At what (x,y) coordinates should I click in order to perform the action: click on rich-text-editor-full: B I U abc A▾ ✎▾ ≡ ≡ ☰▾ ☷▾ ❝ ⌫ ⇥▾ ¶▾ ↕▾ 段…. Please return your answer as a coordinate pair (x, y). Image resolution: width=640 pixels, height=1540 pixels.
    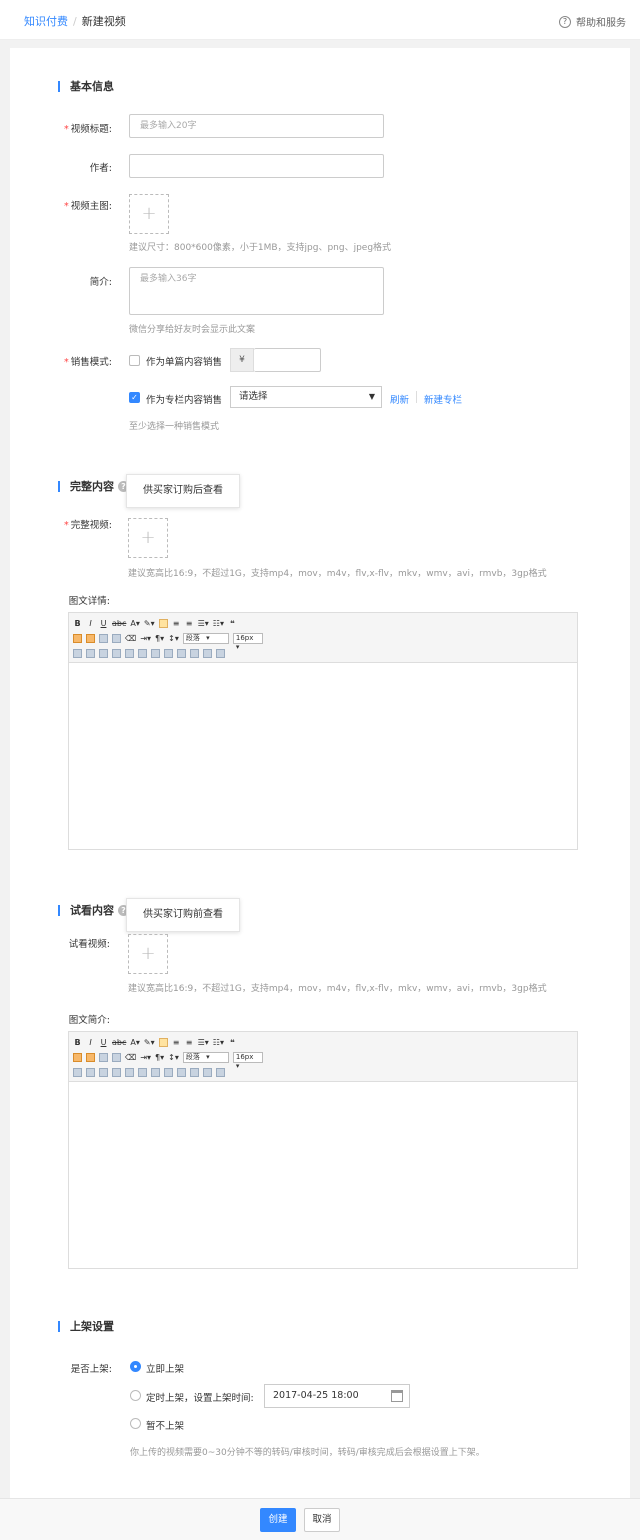
    Looking at the image, I should click on (323, 731).